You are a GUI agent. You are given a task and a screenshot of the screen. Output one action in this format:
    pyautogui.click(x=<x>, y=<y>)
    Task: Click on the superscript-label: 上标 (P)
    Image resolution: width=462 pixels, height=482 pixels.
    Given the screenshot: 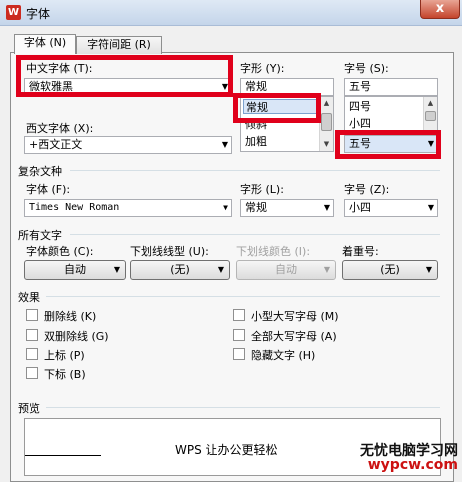 What is the action you would take?
    pyautogui.click(x=64, y=355)
    